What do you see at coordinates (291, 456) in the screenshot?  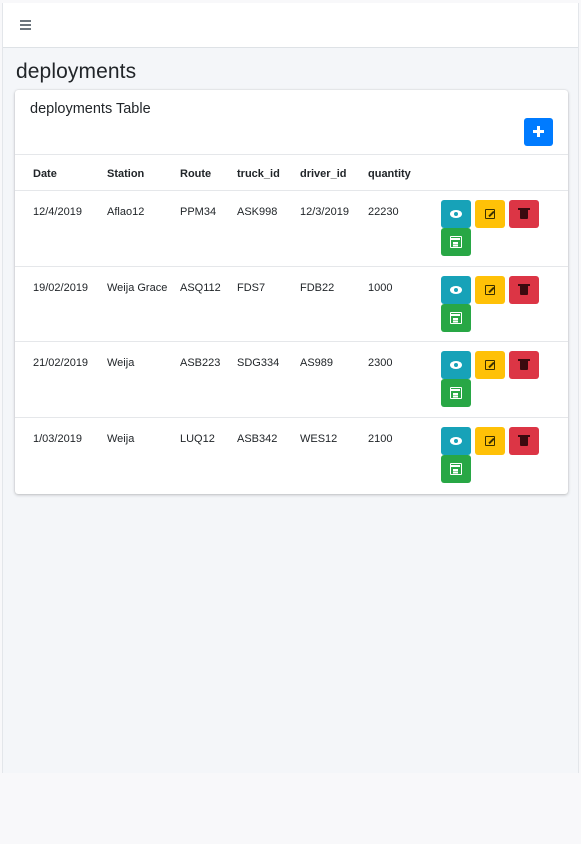 I see `table-row: 1/03/2019 Weija LUQ12 ASB342 WES12 2100` at bounding box center [291, 456].